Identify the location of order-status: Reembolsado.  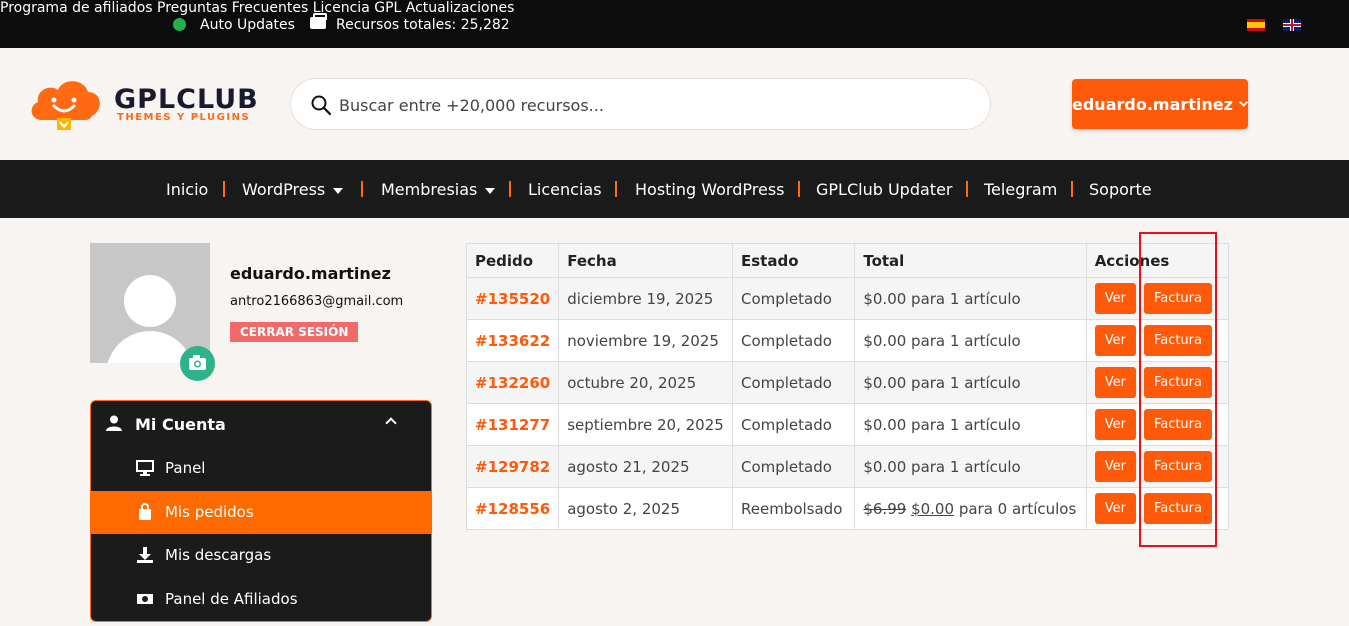
(793, 508).